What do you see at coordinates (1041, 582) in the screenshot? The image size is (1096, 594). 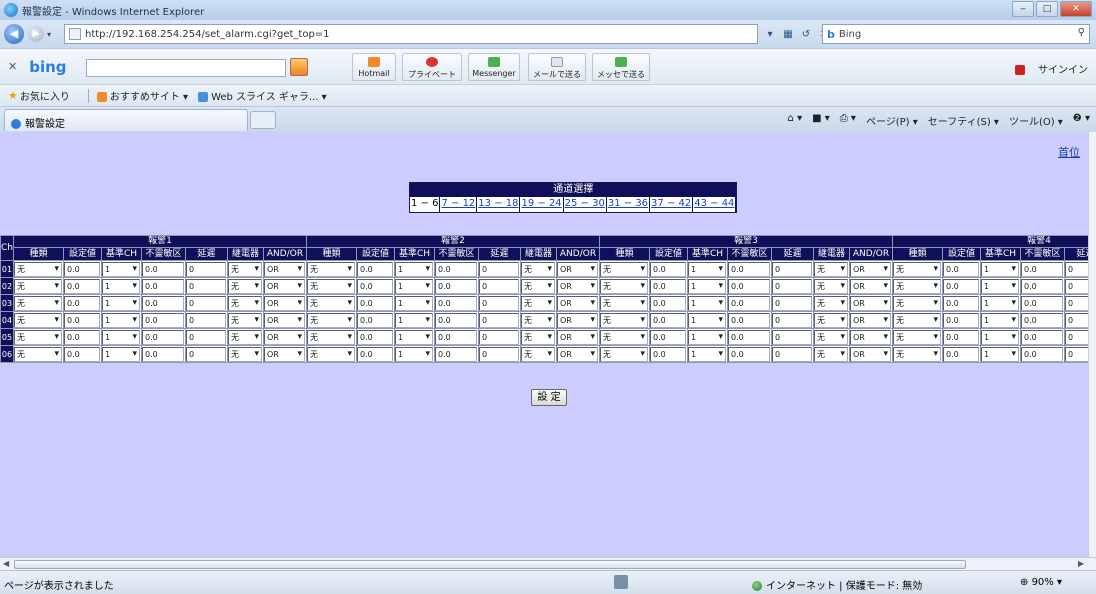 I see `zoom-level: ⊕ 90% ▾` at bounding box center [1041, 582].